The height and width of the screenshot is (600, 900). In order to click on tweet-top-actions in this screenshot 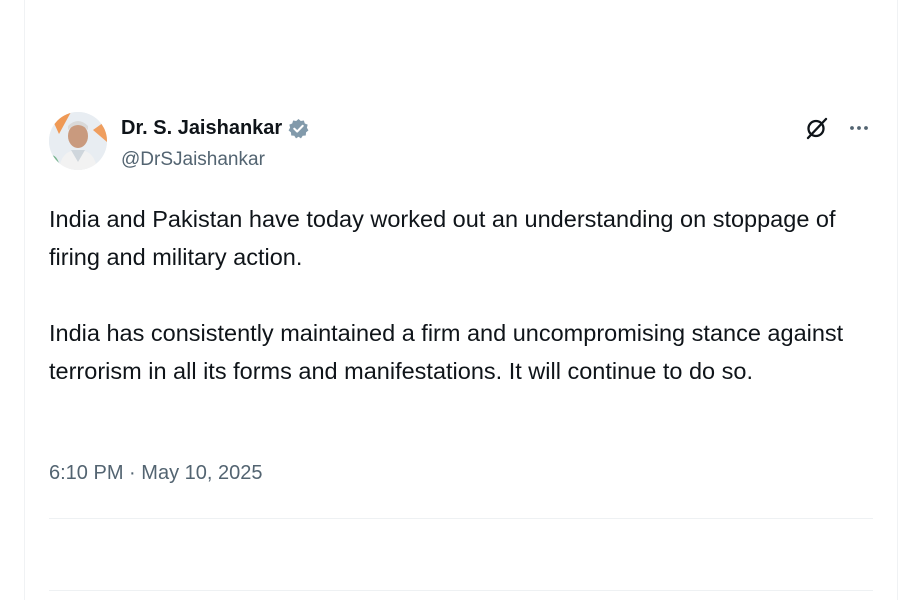, I will do `click(838, 128)`.